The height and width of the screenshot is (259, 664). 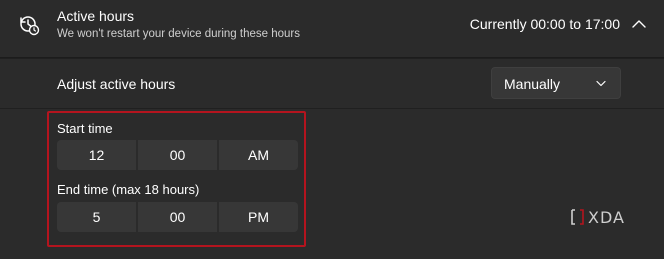 I want to click on adjust-label: Adjust active hours, so click(x=116, y=84).